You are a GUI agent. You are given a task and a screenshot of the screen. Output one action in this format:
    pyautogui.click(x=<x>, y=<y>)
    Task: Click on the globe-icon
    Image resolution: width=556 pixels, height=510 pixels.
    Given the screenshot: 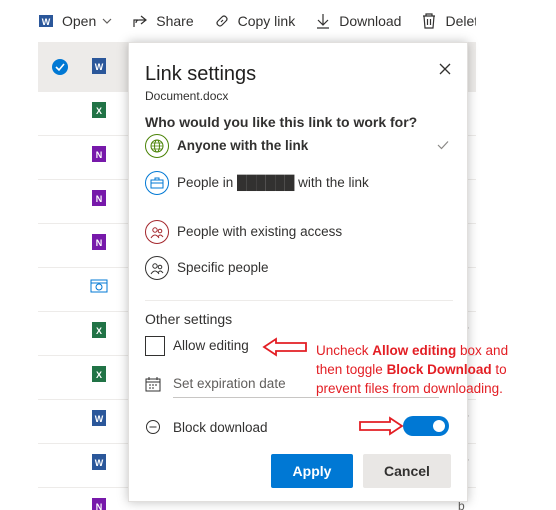 What is the action you would take?
    pyautogui.click(x=157, y=146)
    